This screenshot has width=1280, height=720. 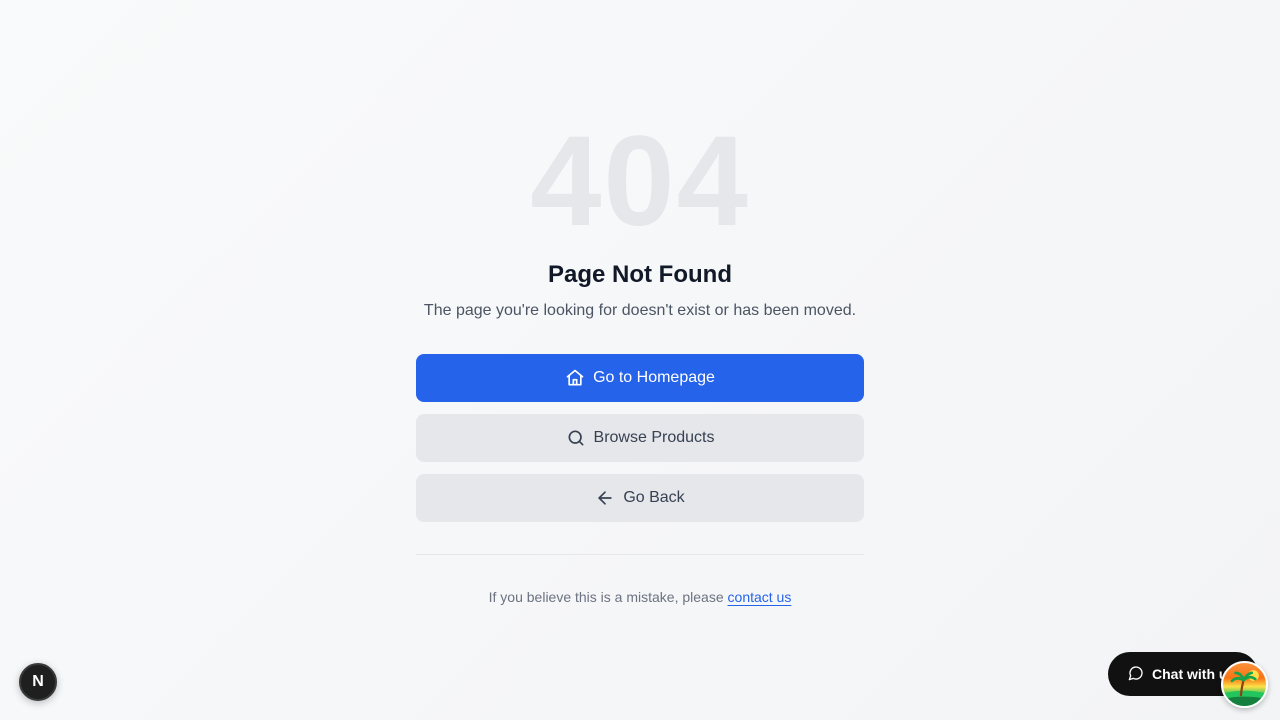 What do you see at coordinates (575, 378) in the screenshot?
I see `home-icon` at bounding box center [575, 378].